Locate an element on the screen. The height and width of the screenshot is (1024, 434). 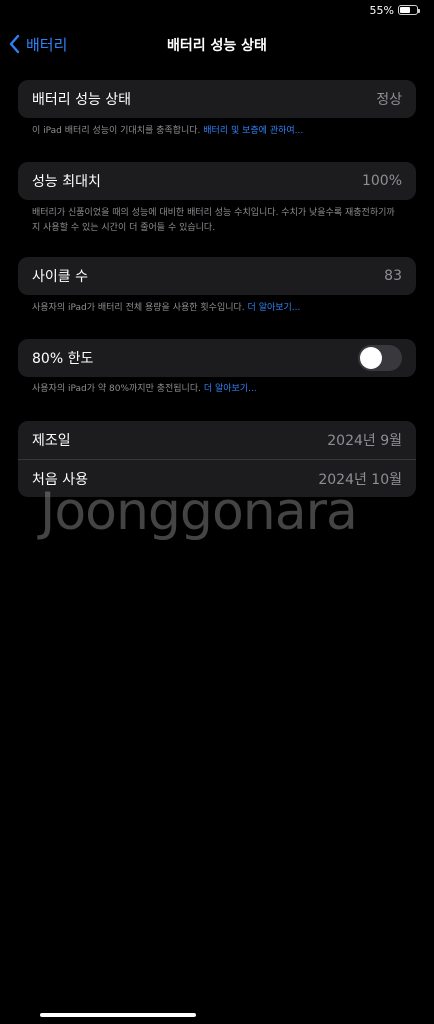
navigation-bar: 배터리 배터리 성능 상태 is located at coordinates (217, 44).